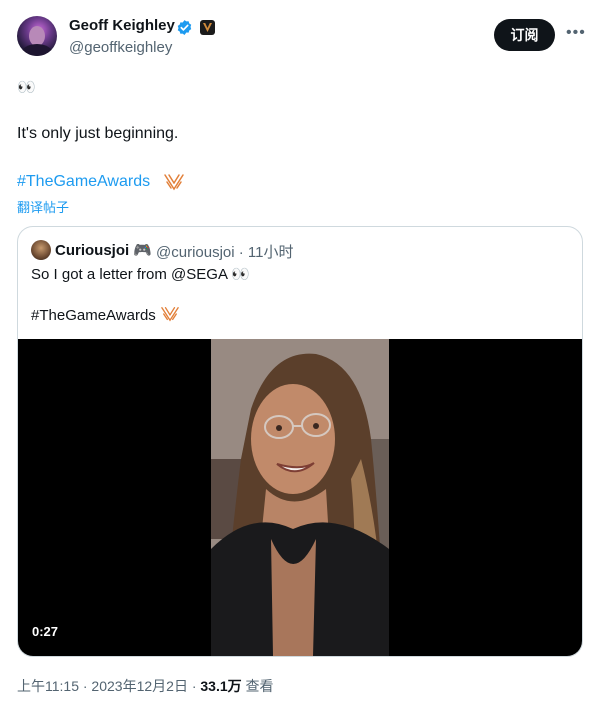  What do you see at coordinates (122, 25) in the screenshot?
I see `author-name: Geoff Keighley` at bounding box center [122, 25].